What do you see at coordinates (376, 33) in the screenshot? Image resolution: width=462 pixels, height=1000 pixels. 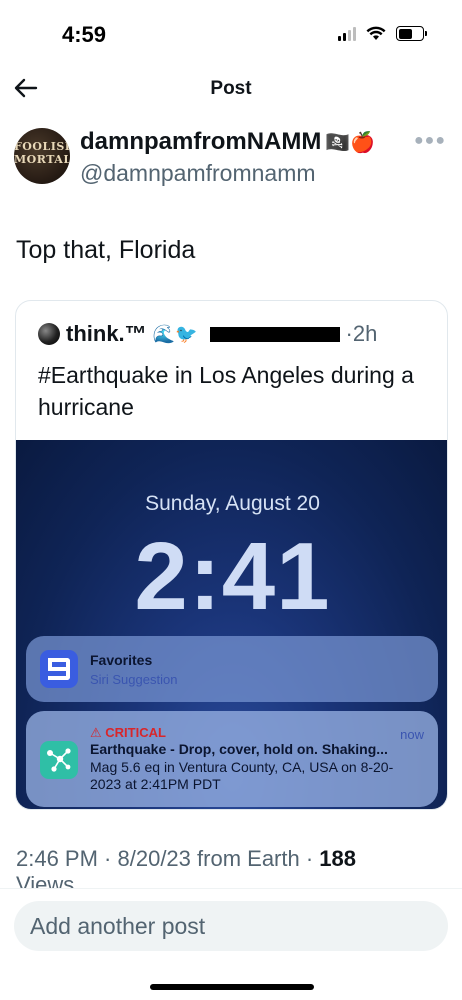 I see `wifi-icon` at bounding box center [376, 33].